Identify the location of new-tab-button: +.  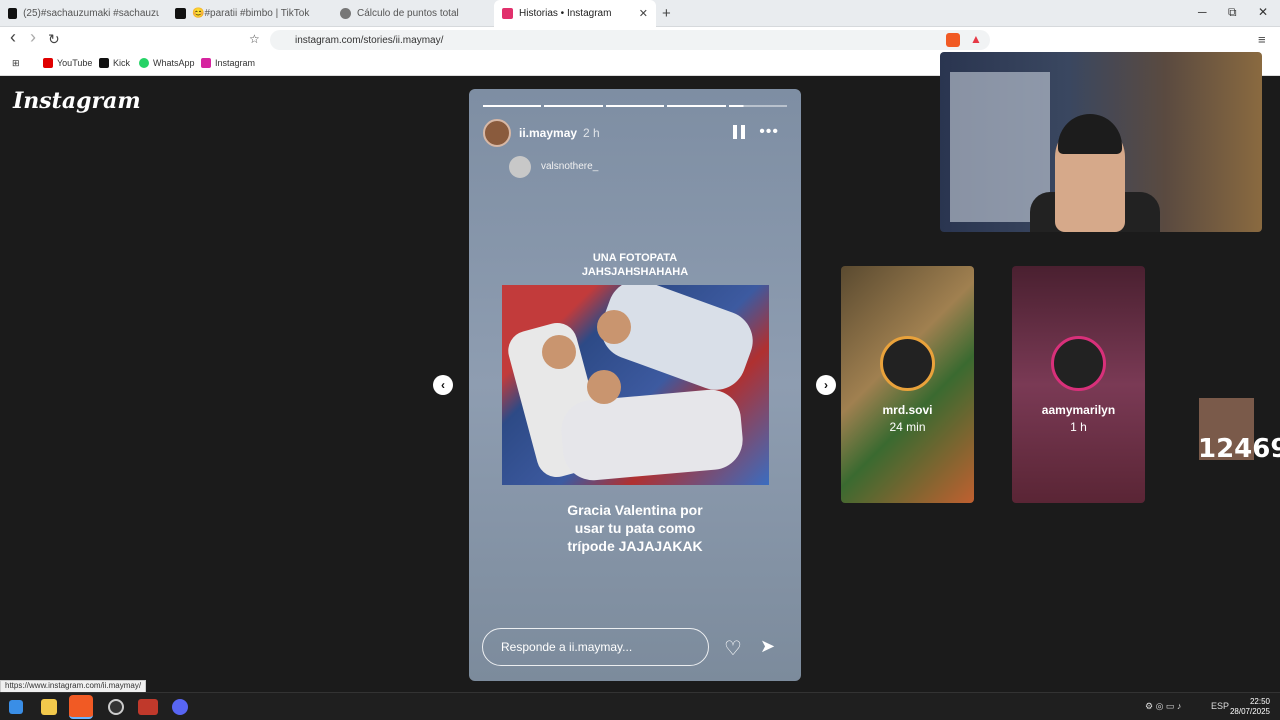
(666, 13).